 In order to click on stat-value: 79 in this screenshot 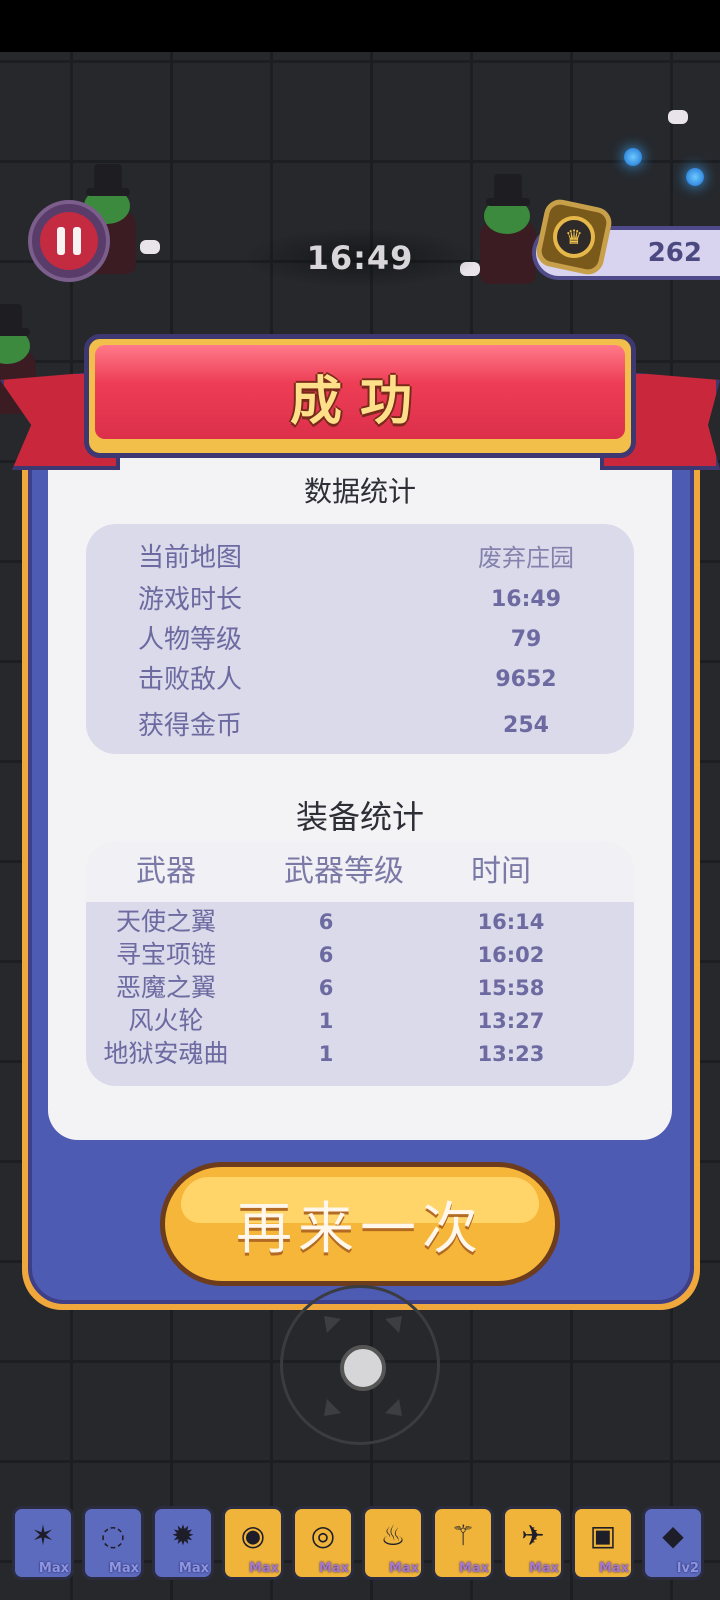, I will do `click(526, 639)`.